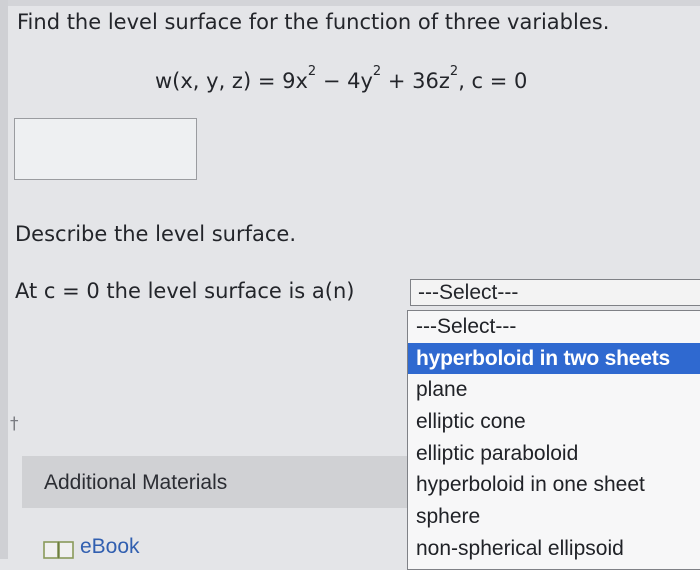 The width and height of the screenshot is (700, 570). Describe the element at coordinates (554, 327) in the screenshot. I see `option-select-placeholder: ---Select---` at that location.